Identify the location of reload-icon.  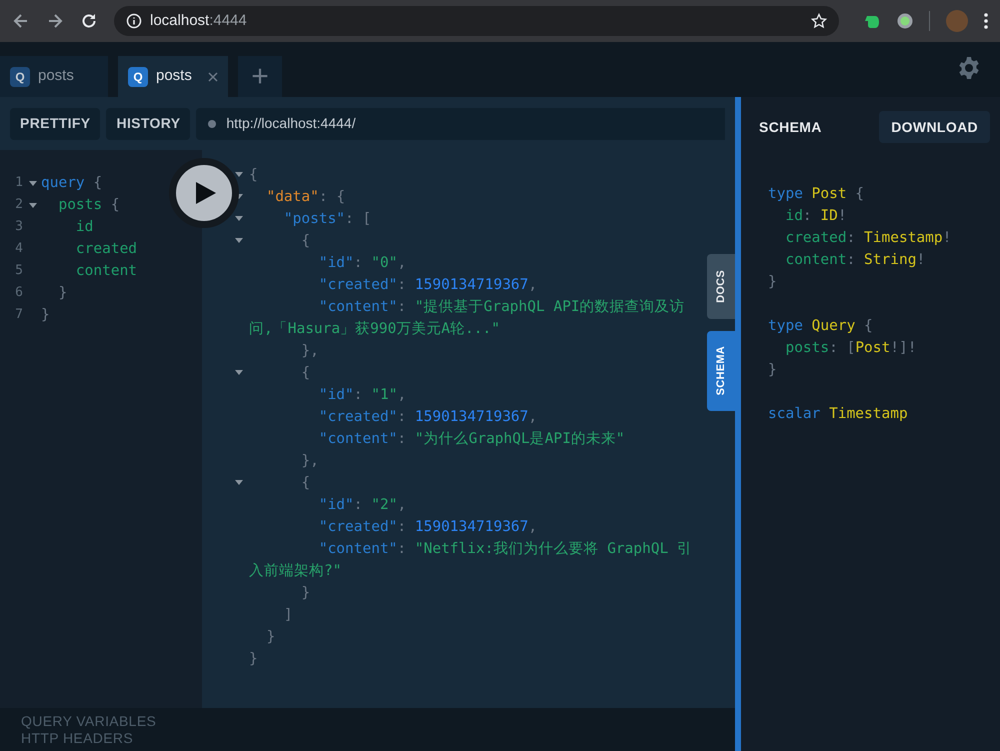
(89, 21).